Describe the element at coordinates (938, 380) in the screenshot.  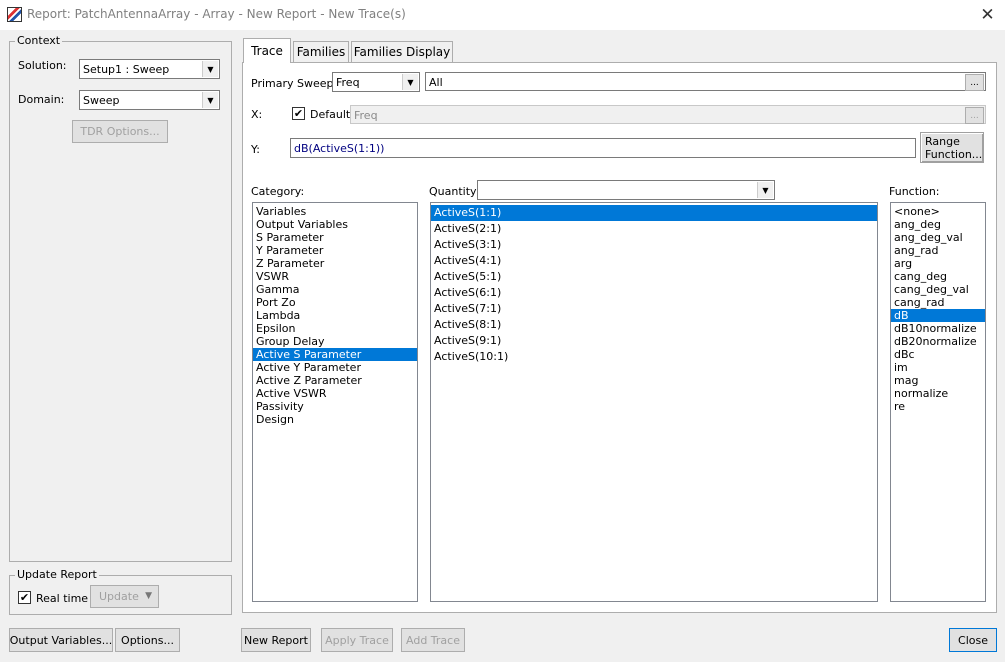
I see `function-list-item: mag` at that location.